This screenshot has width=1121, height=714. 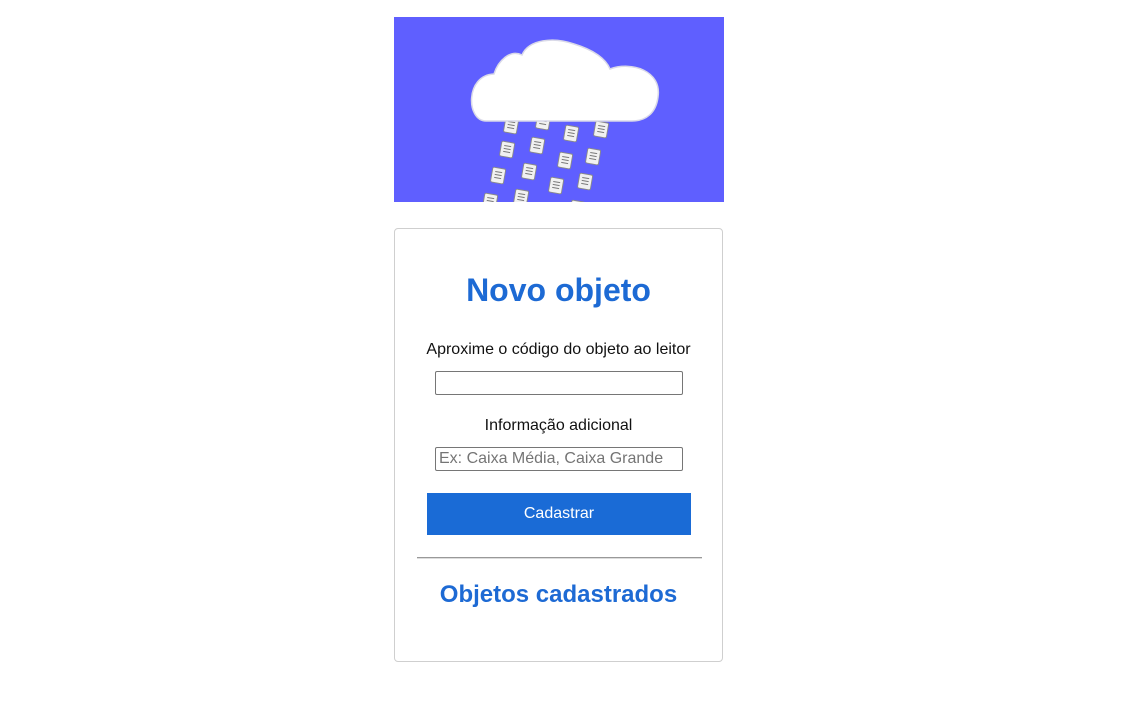 I want to click on registered-objects-heading: Objetos cadastrados, so click(x=558, y=594).